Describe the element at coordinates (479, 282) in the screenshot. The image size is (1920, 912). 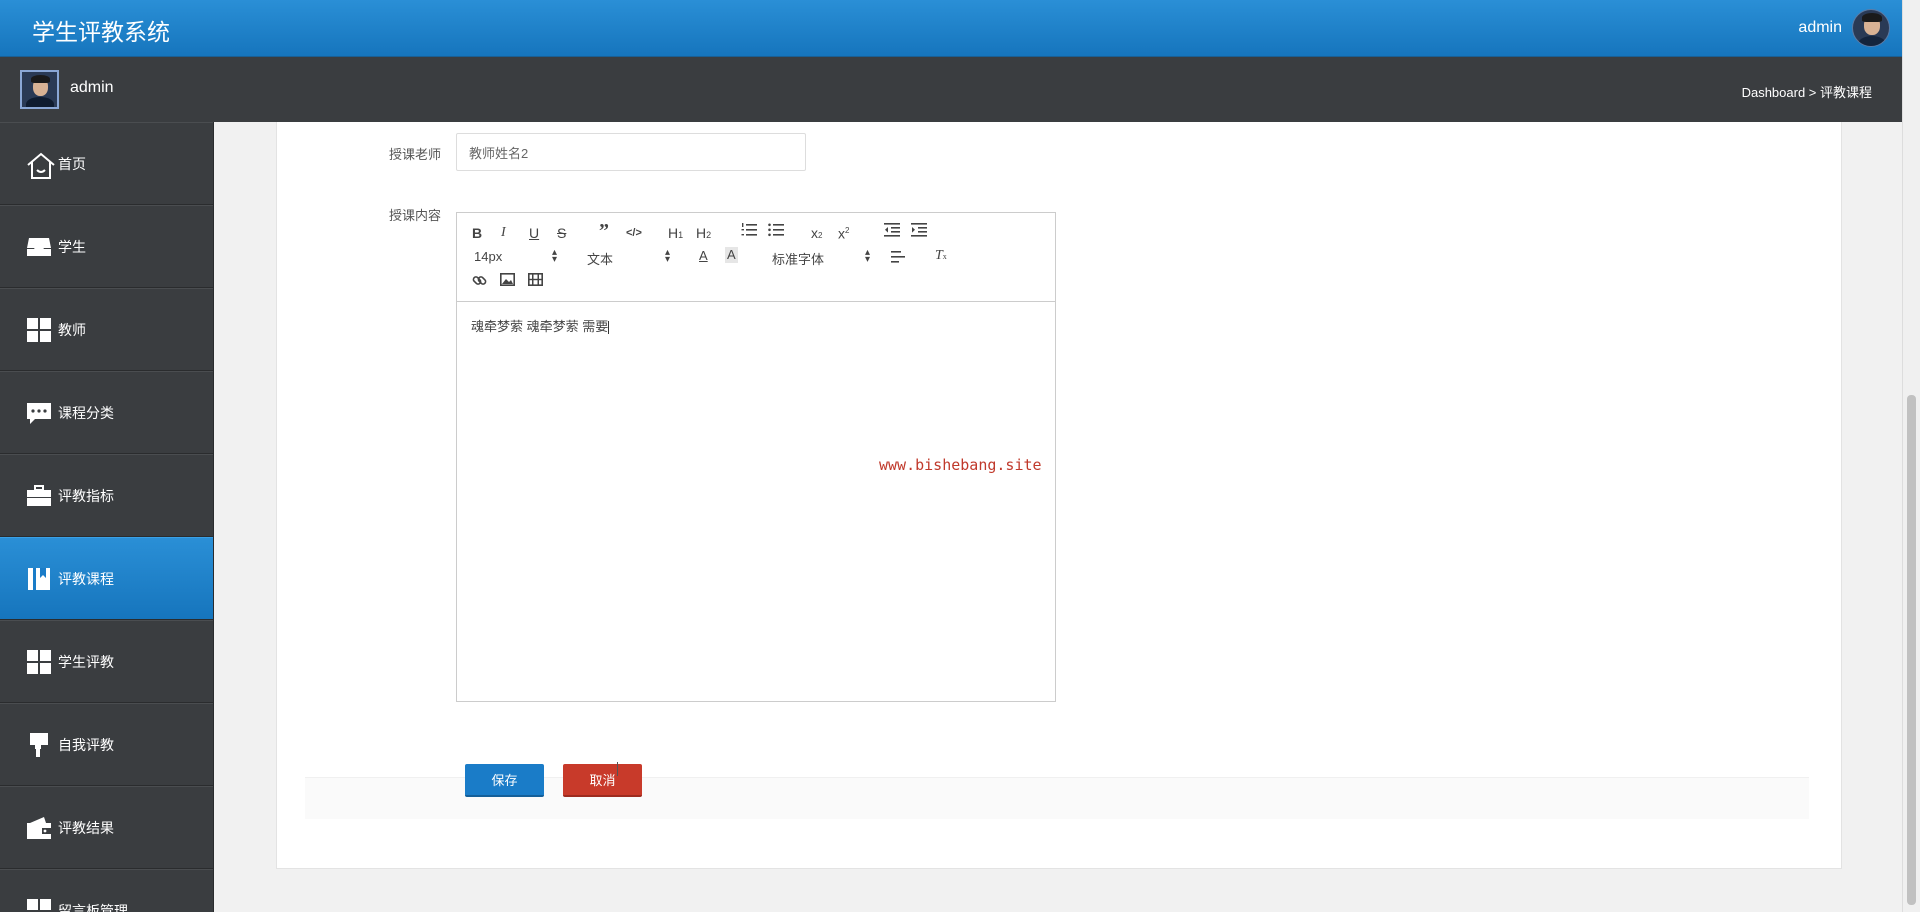
I see `link-icon` at that location.